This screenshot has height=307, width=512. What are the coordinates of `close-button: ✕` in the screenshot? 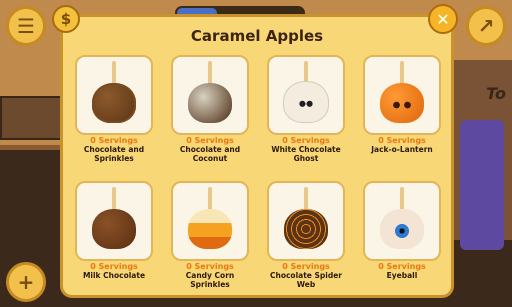 It's located at (443, 19).